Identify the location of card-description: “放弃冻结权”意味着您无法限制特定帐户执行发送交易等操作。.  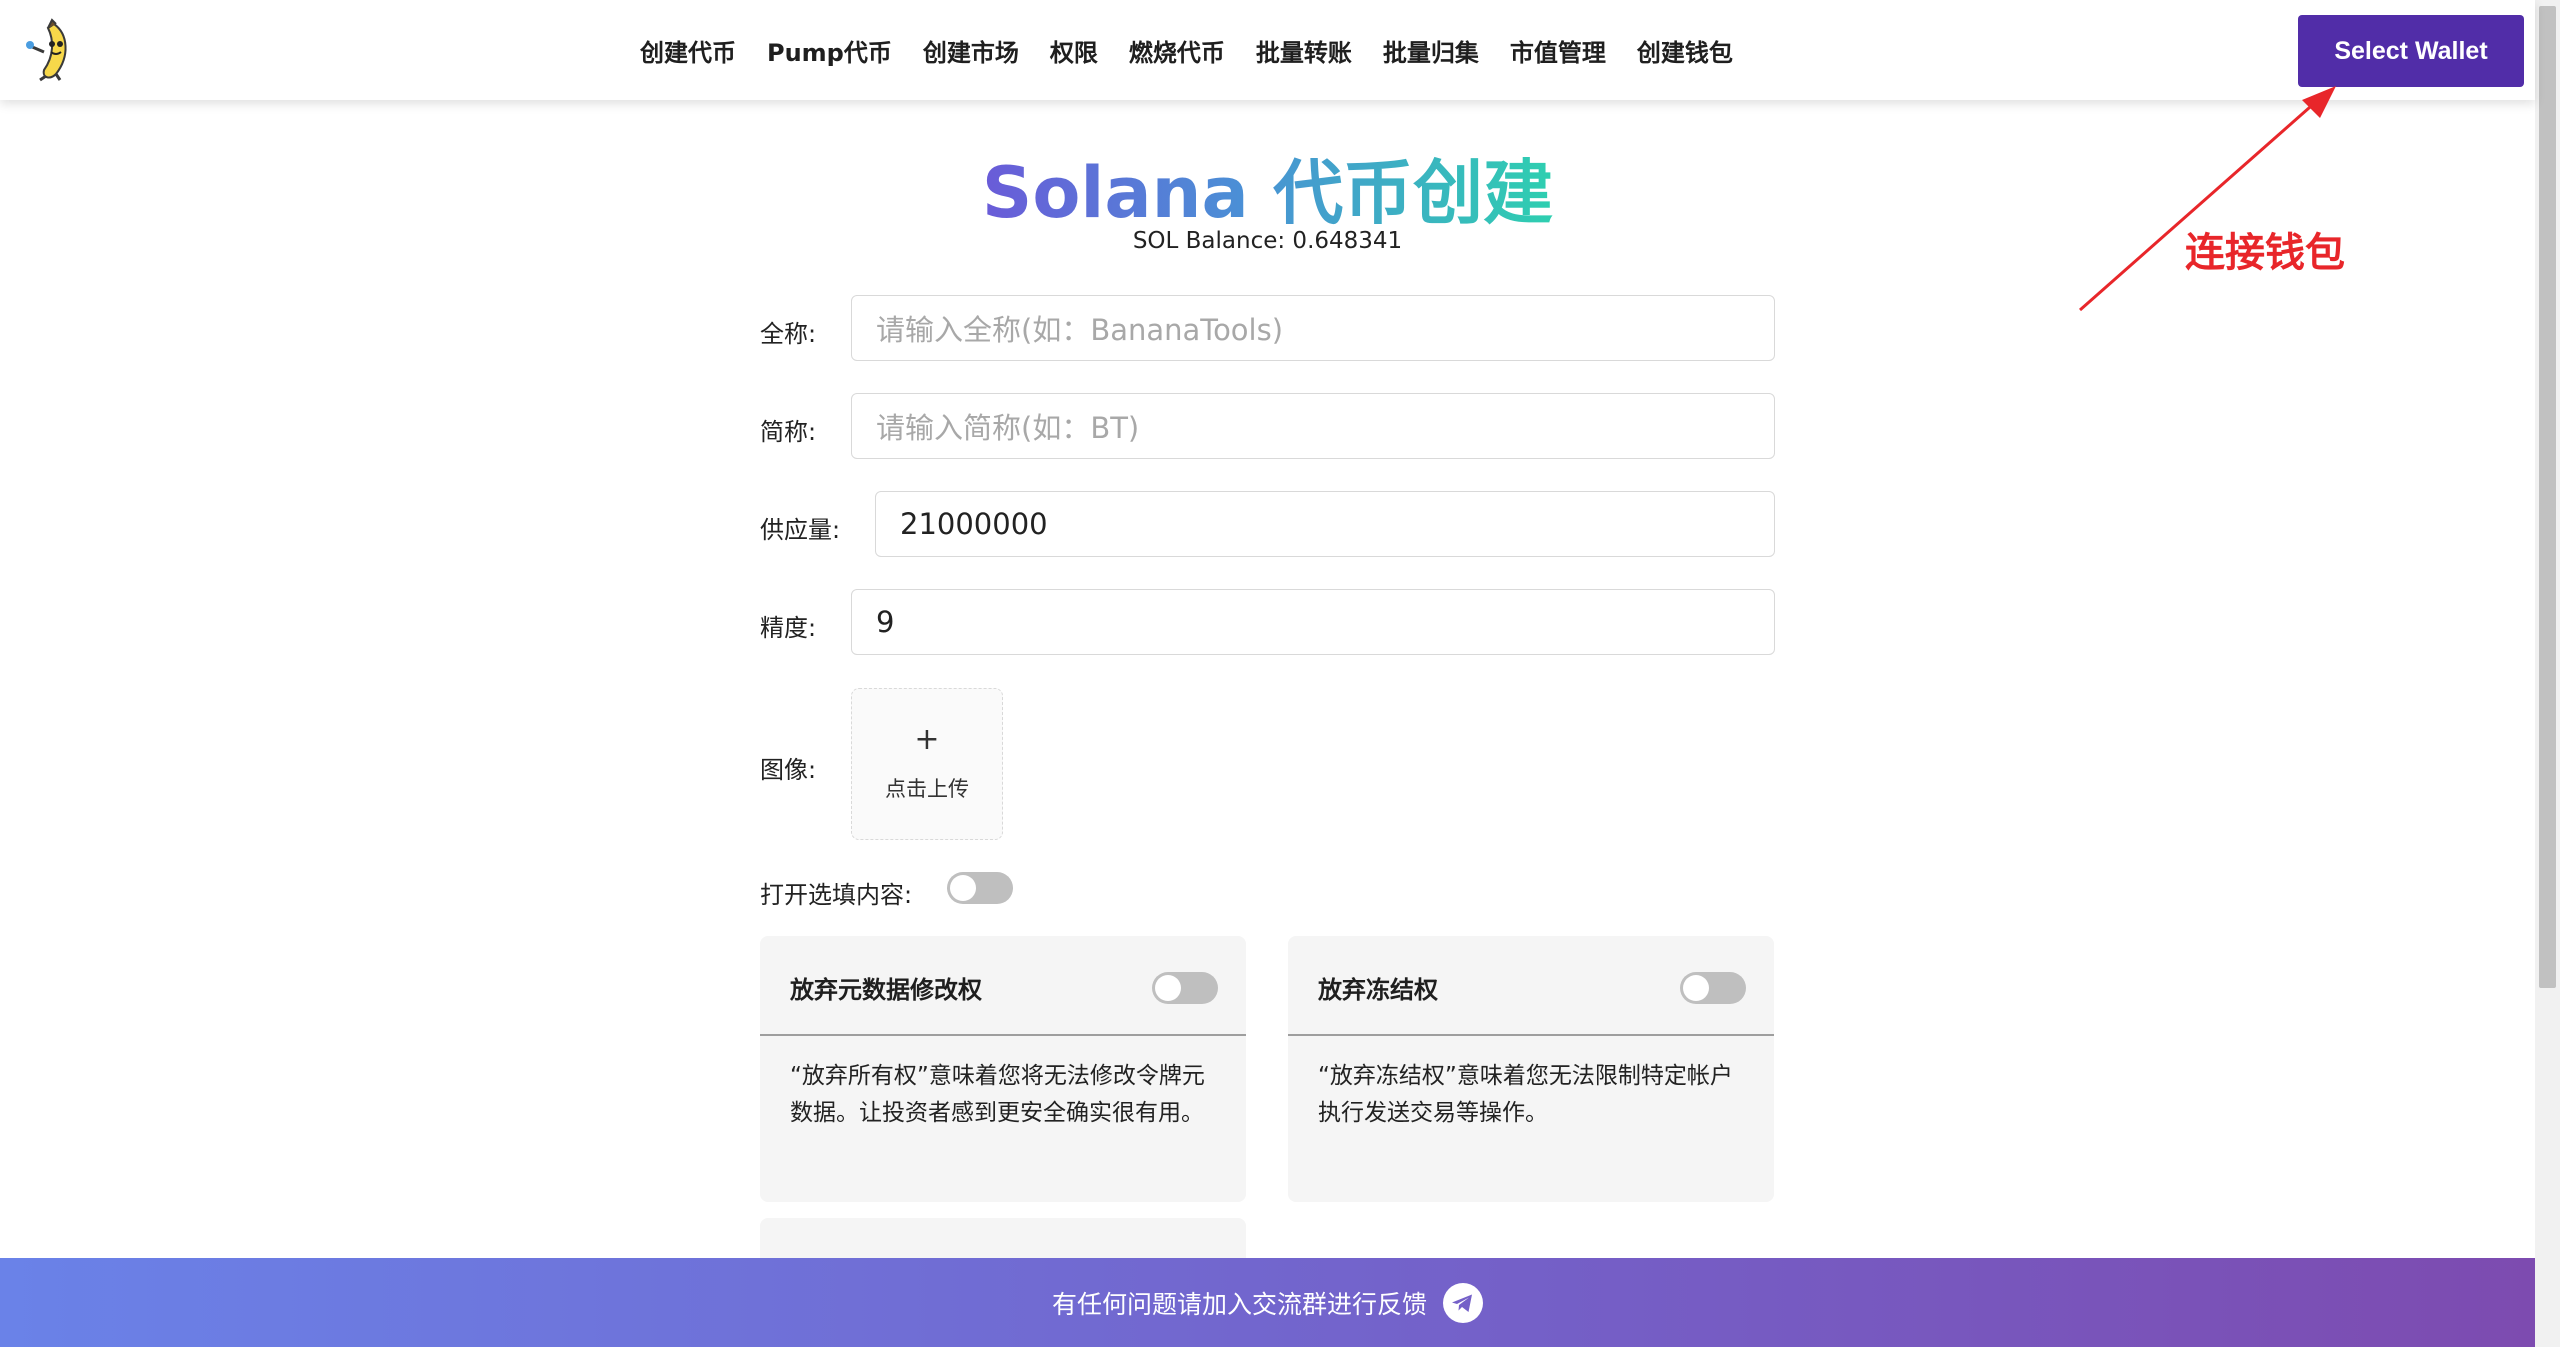
(1525, 1094).